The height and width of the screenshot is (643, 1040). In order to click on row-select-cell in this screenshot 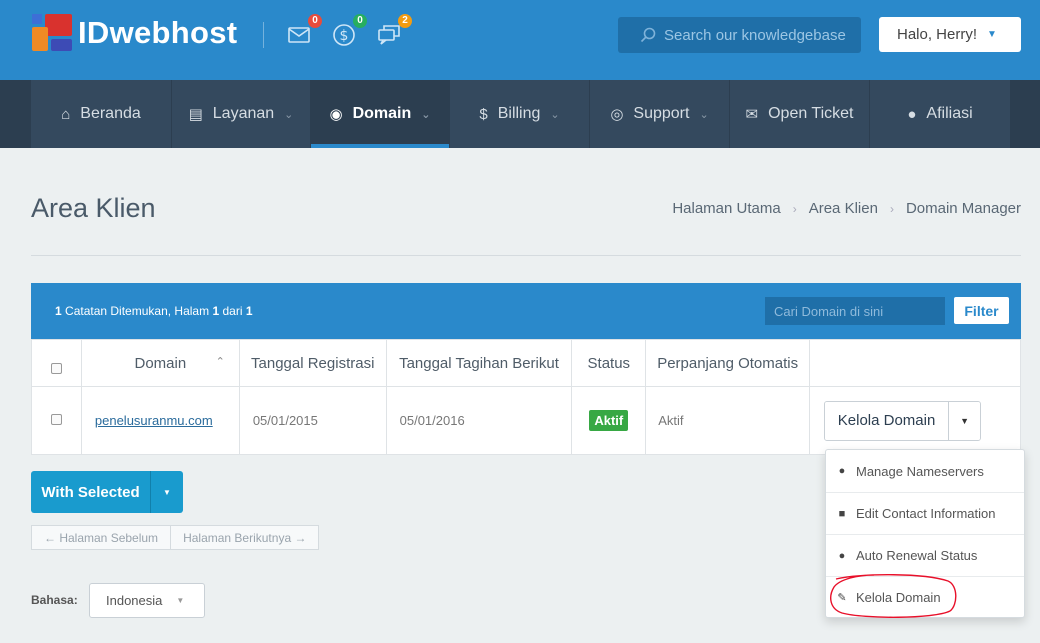, I will do `click(56, 420)`.